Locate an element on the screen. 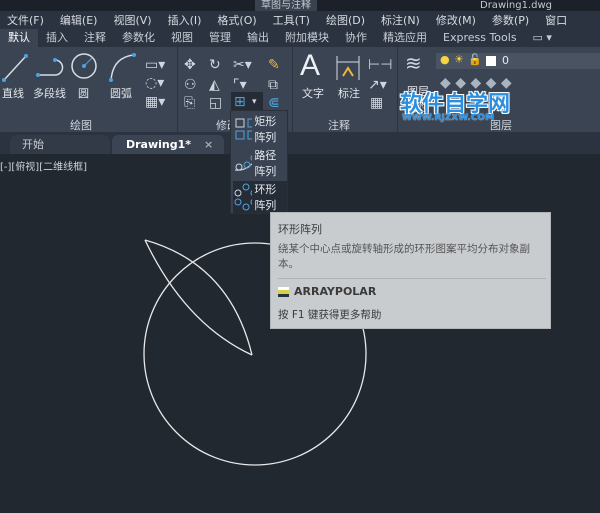  array-button: ⊞ ▾ is located at coordinates (247, 102).